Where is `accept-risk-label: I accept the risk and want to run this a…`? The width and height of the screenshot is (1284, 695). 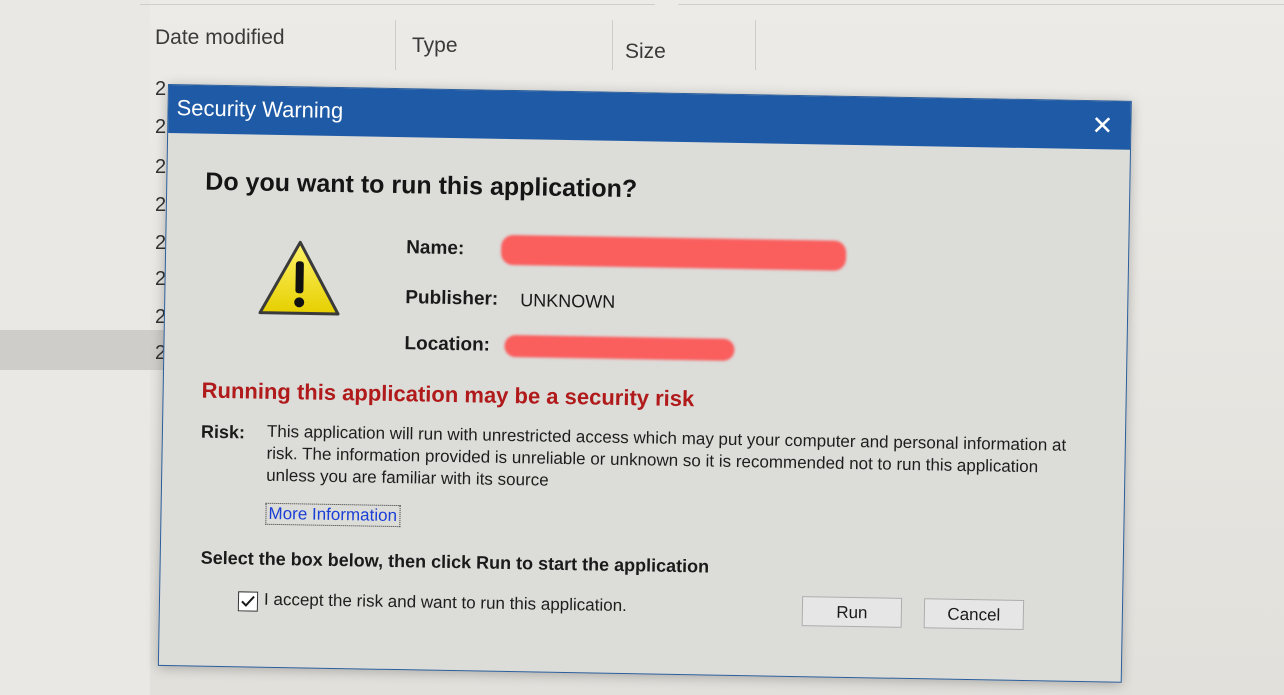 accept-risk-label: I accept the risk and want to run this a… is located at coordinates (445, 603).